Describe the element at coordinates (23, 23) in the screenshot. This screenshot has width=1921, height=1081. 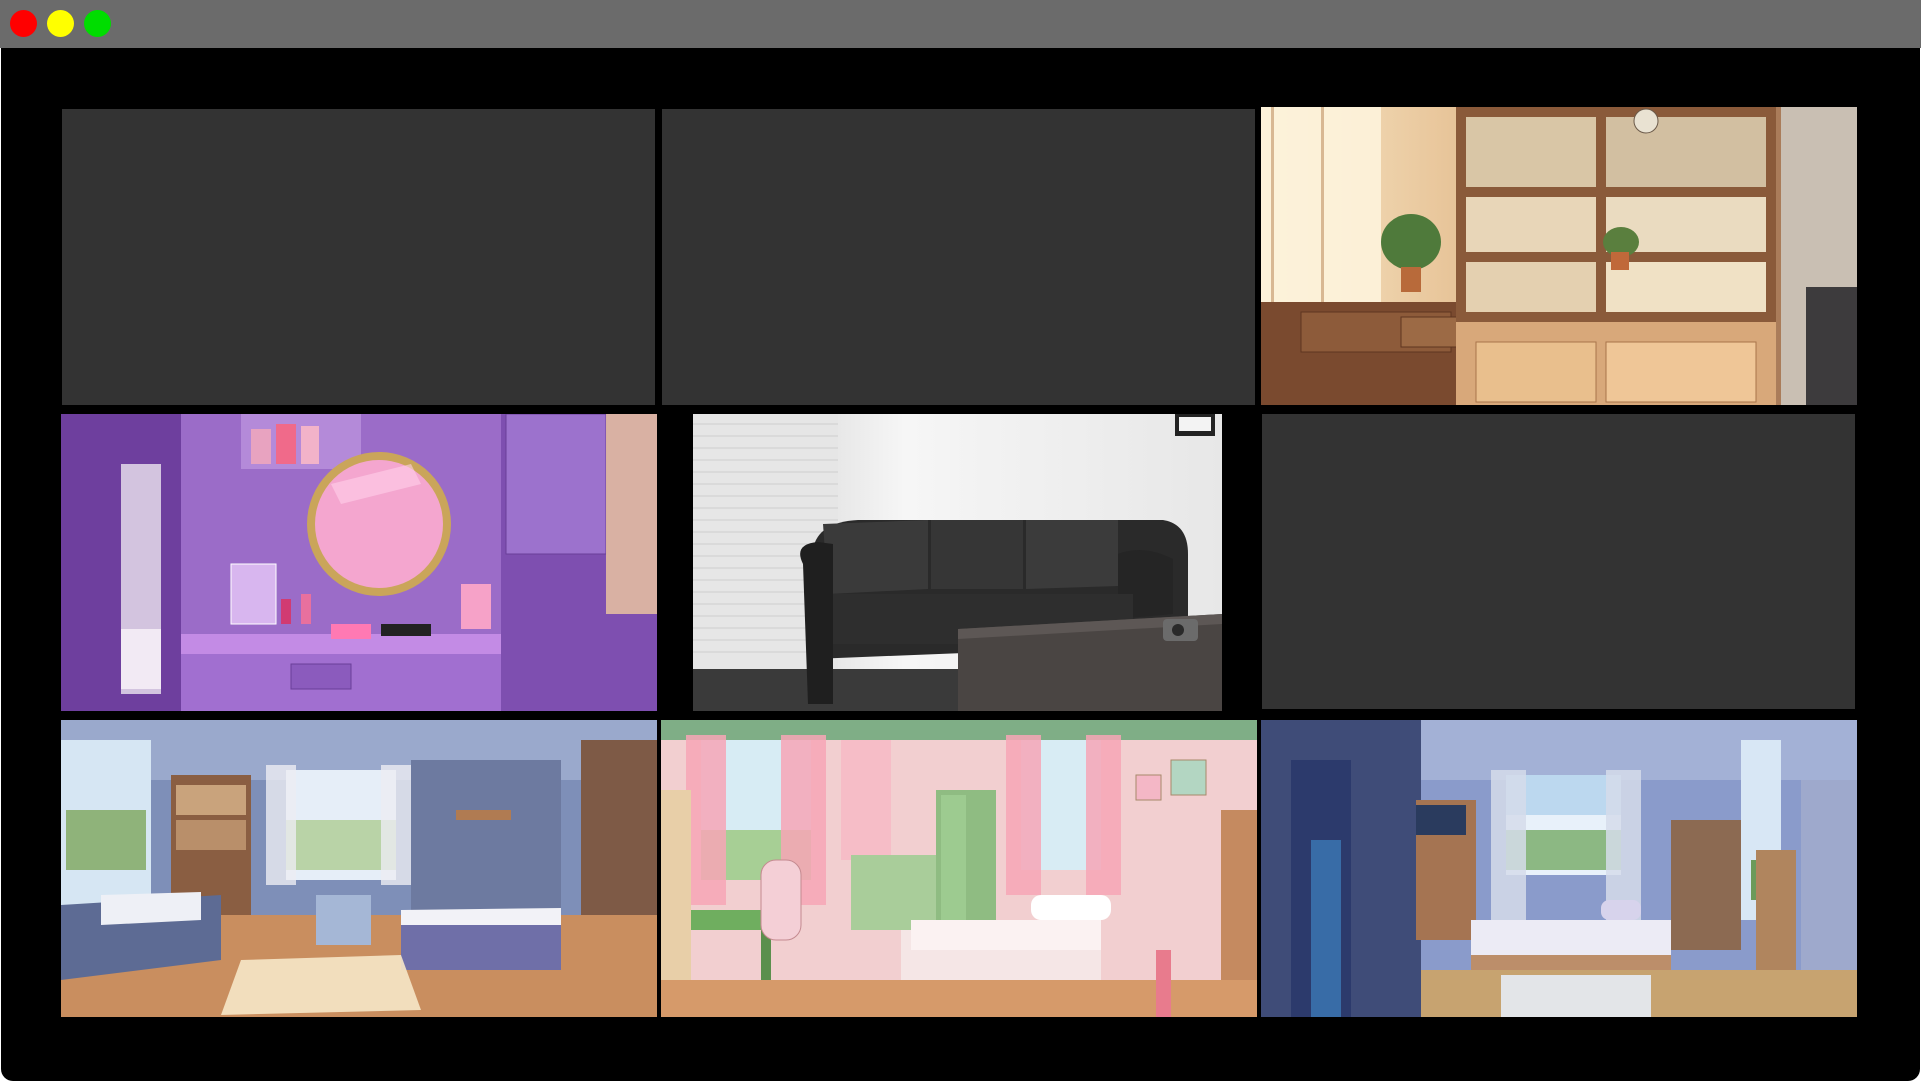
I see `close-button` at that location.